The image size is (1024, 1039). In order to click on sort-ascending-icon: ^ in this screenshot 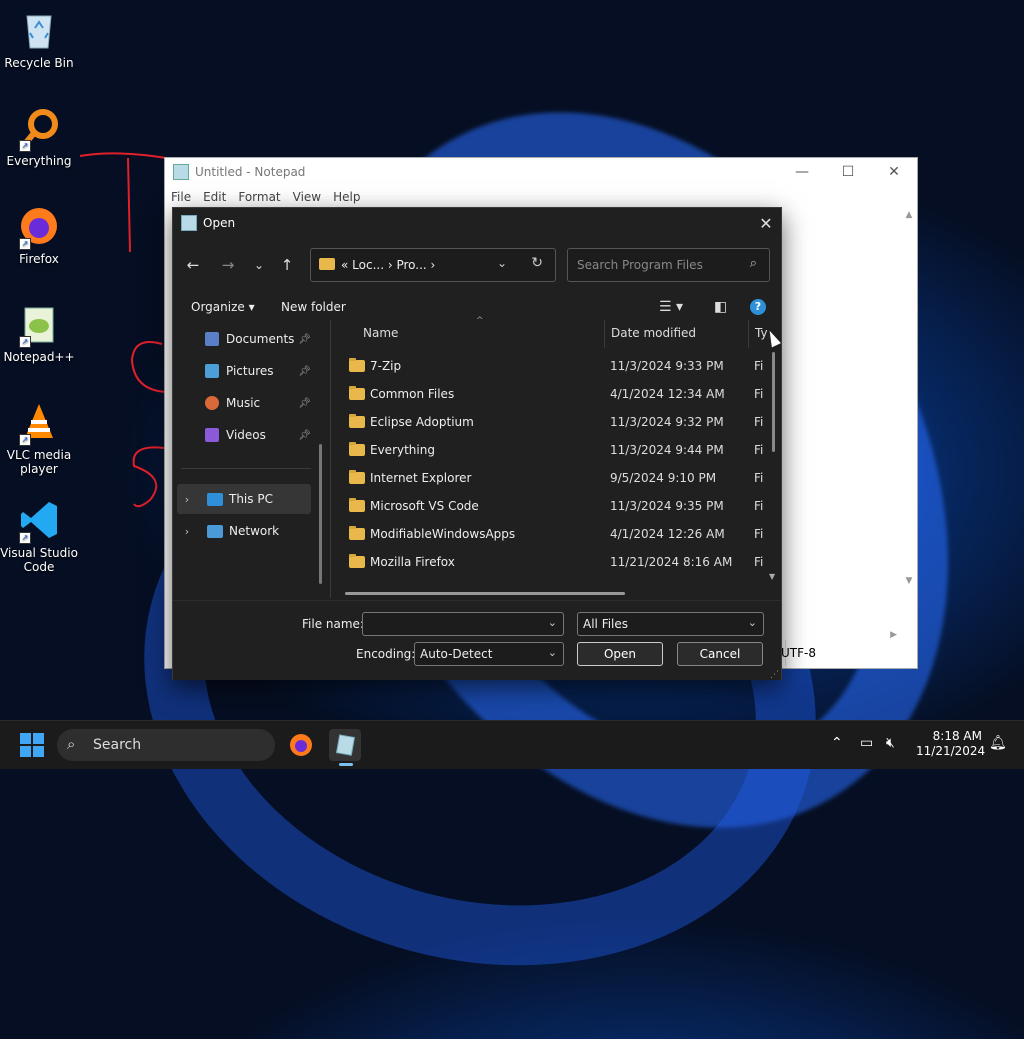, I will do `click(480, 321)`.